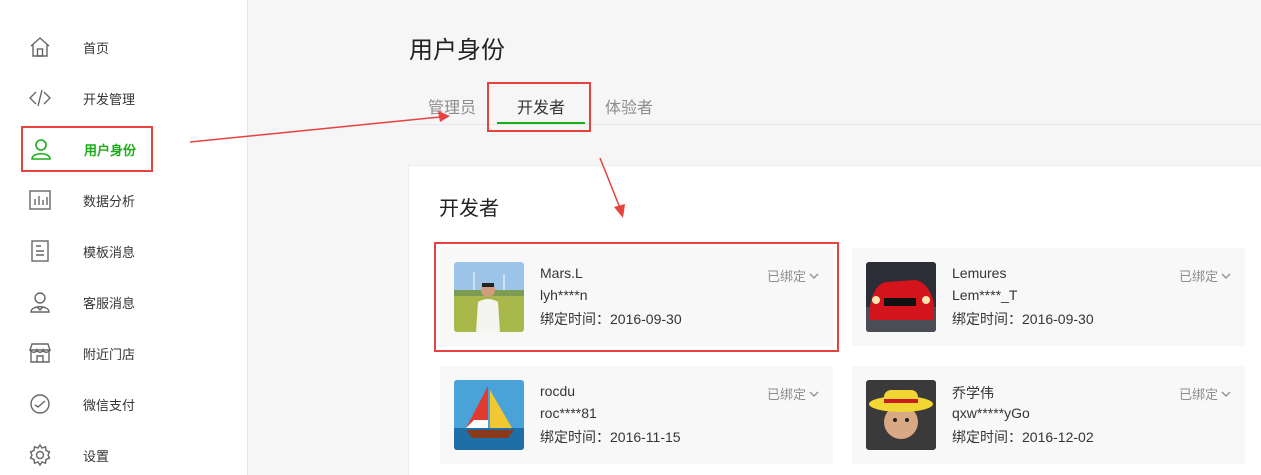 This screenshot has height=475, width=1261. Describe the element at coordinates (469, 209) in the screenshot. I see `panel-title: 开发者` at that location.